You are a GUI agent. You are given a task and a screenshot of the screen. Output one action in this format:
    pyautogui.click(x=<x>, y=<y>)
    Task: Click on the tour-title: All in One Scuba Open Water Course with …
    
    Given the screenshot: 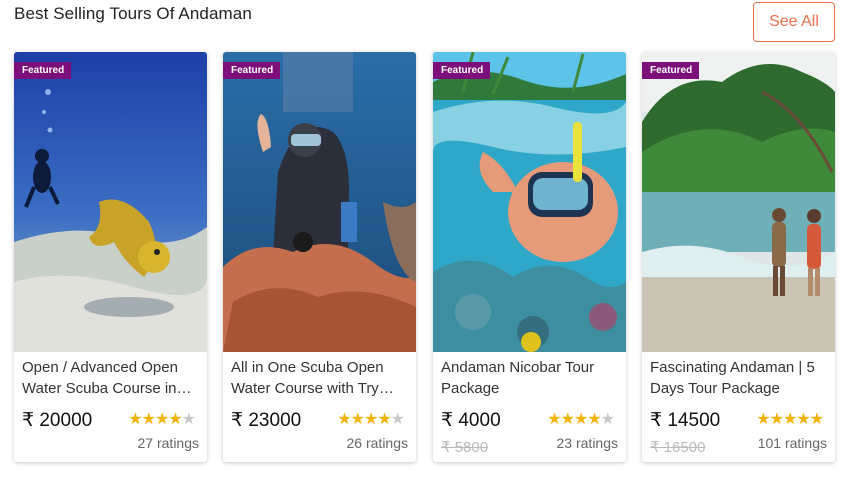 What is the action you would take?
    pyautogui.click(x=321, y=378)
    